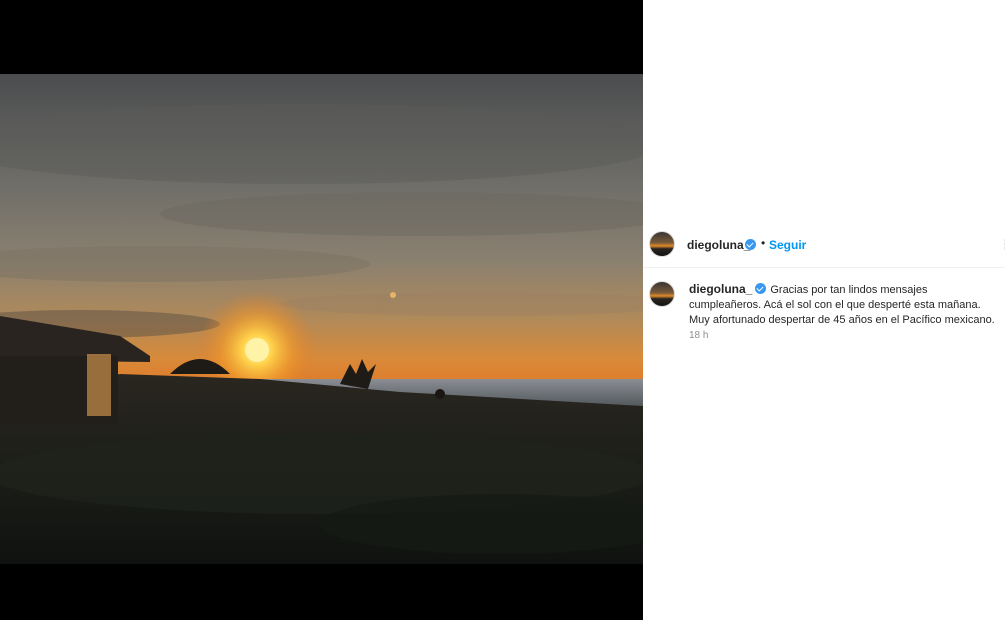 The height and width of the screenshot is (620, 1005). I want to click on post-header: diegoluna_ • Seguir ⋮, so click(824, 245).